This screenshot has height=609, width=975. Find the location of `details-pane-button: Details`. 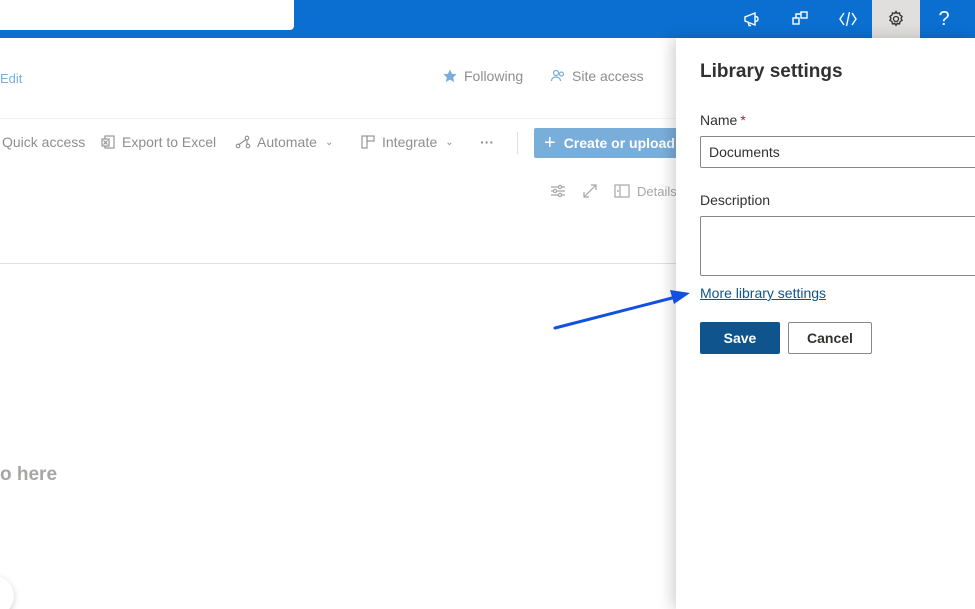

details-pane-button: Details is located at coordinates (645, 191).